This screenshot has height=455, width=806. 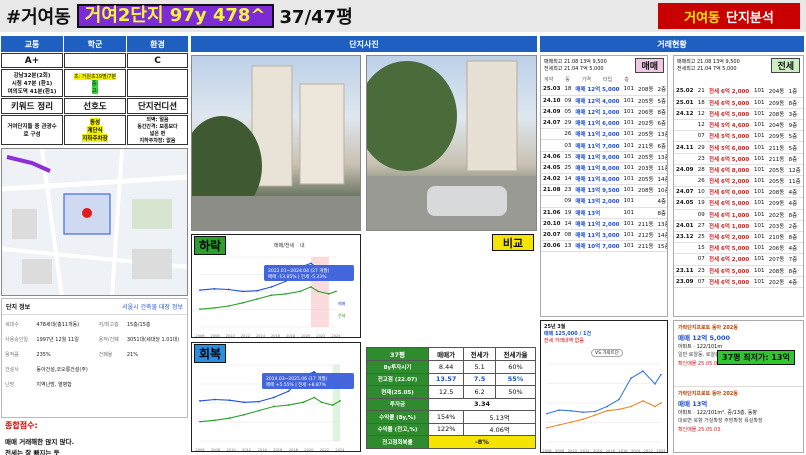 What do you see at coordinates (685, 203) in the screenshot?
I see `deal-date: 24.05` at bounding box center [685, 203].